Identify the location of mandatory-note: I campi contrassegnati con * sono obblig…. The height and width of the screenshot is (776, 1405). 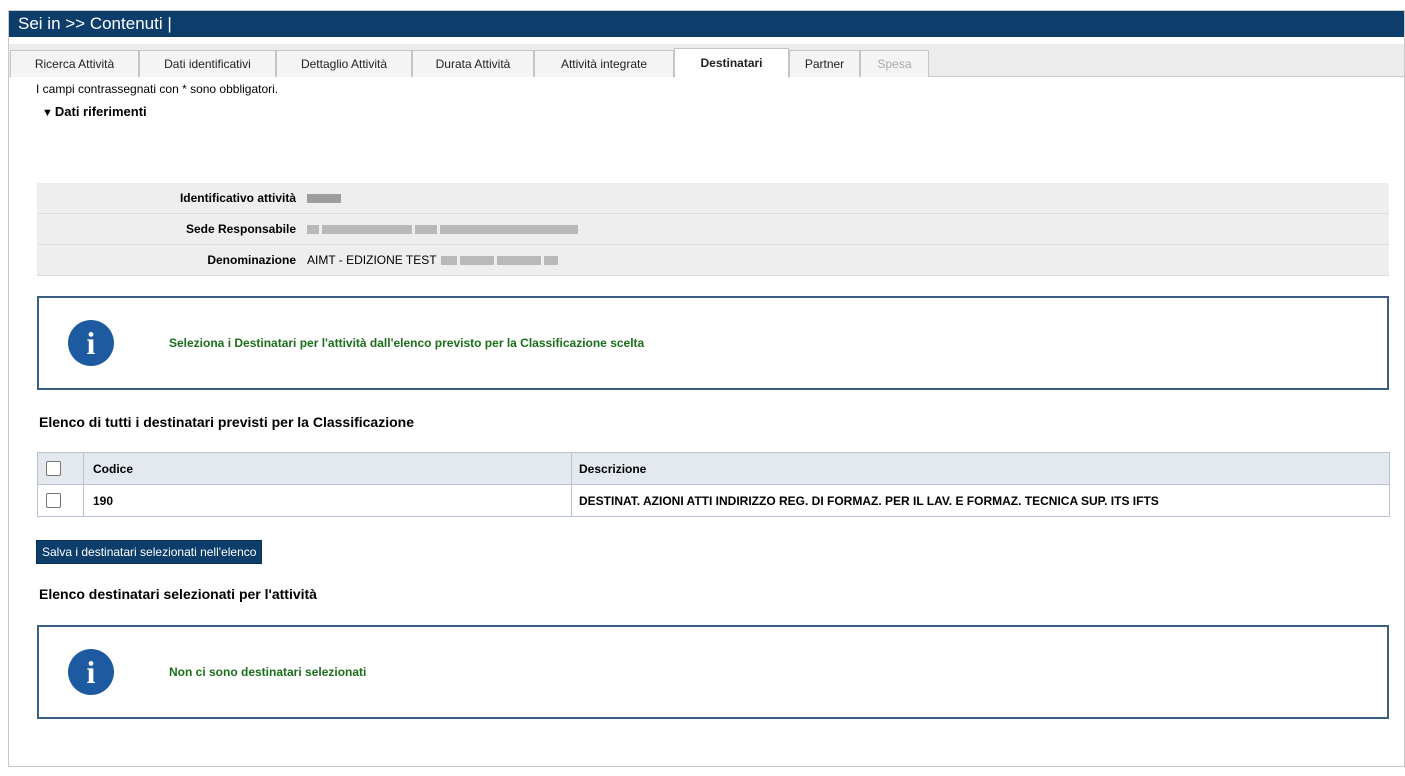
(157, 89).